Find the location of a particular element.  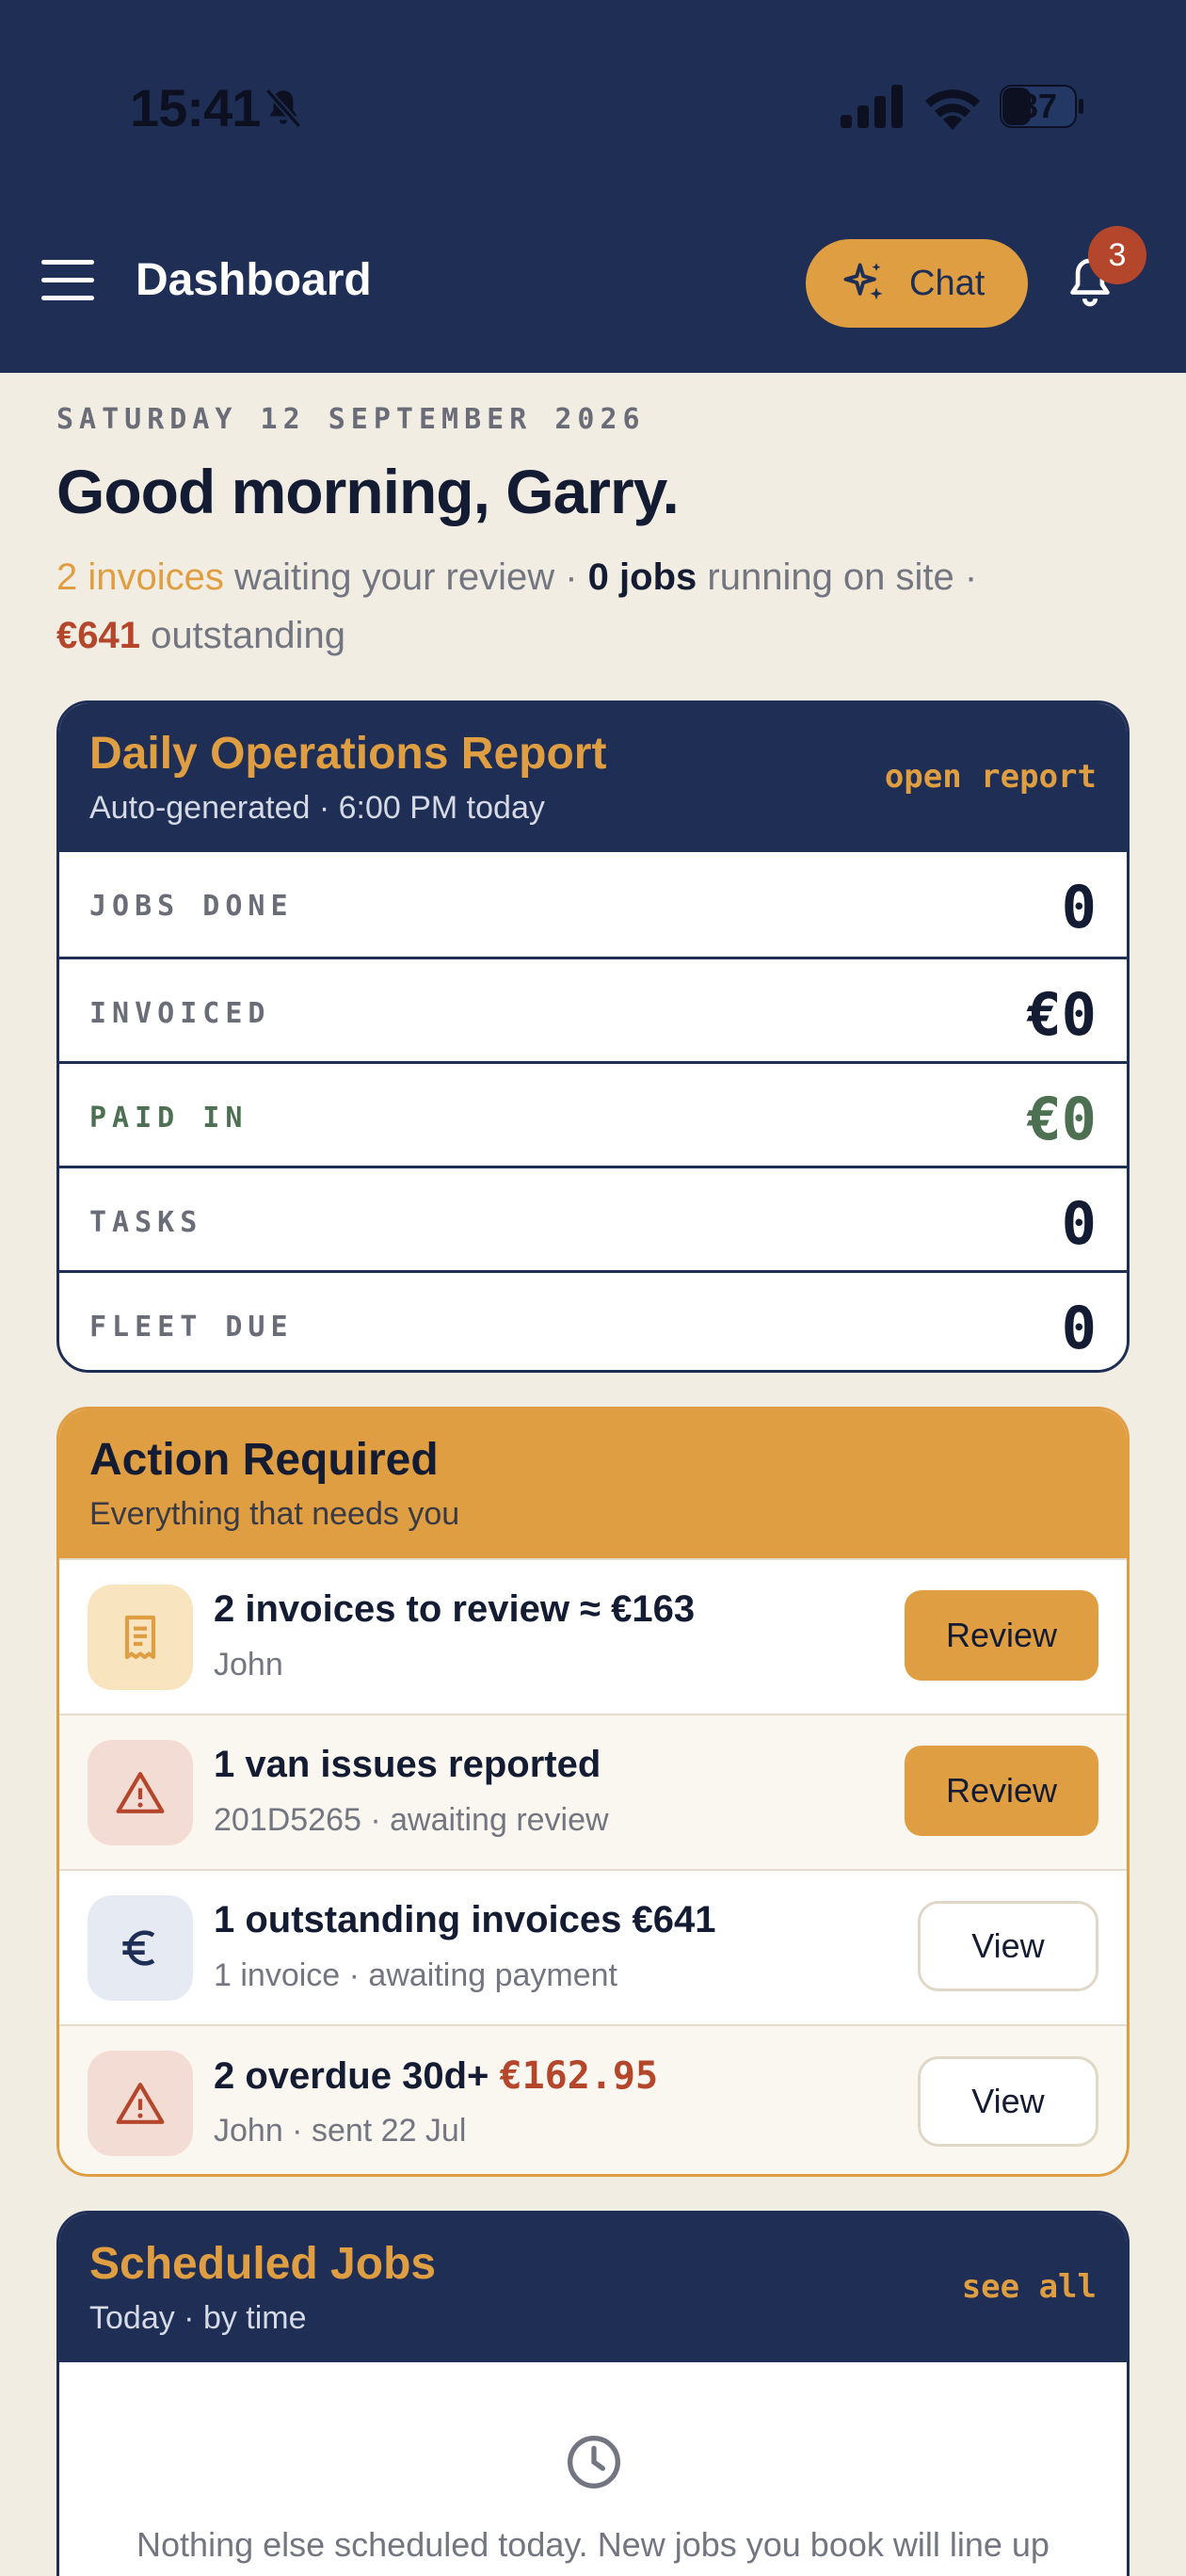

euro-icon is located at coordinates (138, 1948).